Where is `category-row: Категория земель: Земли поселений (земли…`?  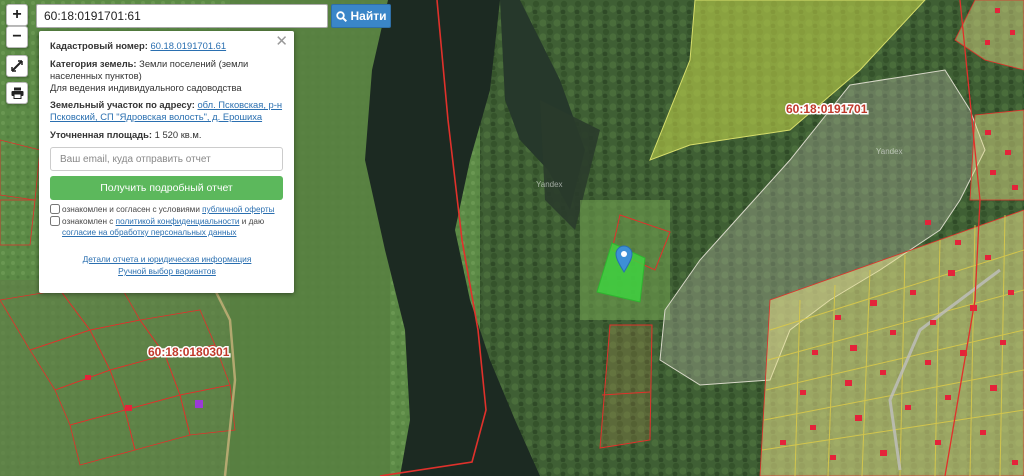 category-row: Категория земель: Земли поселений (земли… is located at coordinates (167, 76).